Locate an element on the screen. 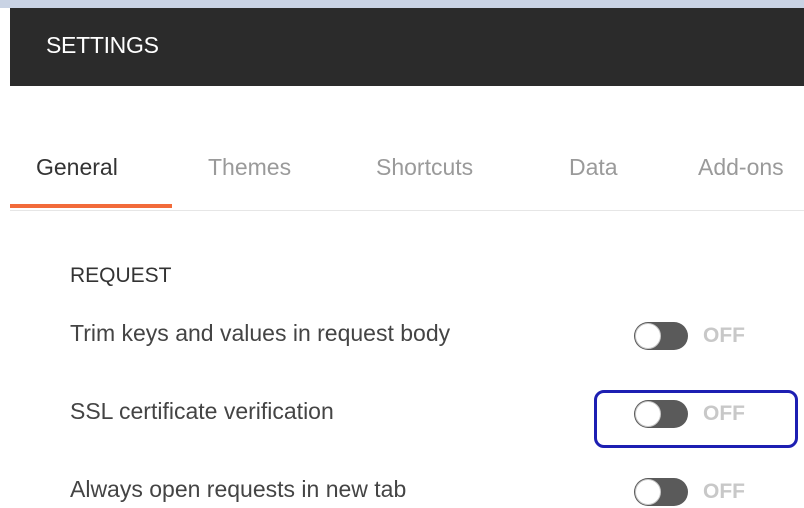  tab-shortcuts: Shortcuts is located at coordinates (424, 167).